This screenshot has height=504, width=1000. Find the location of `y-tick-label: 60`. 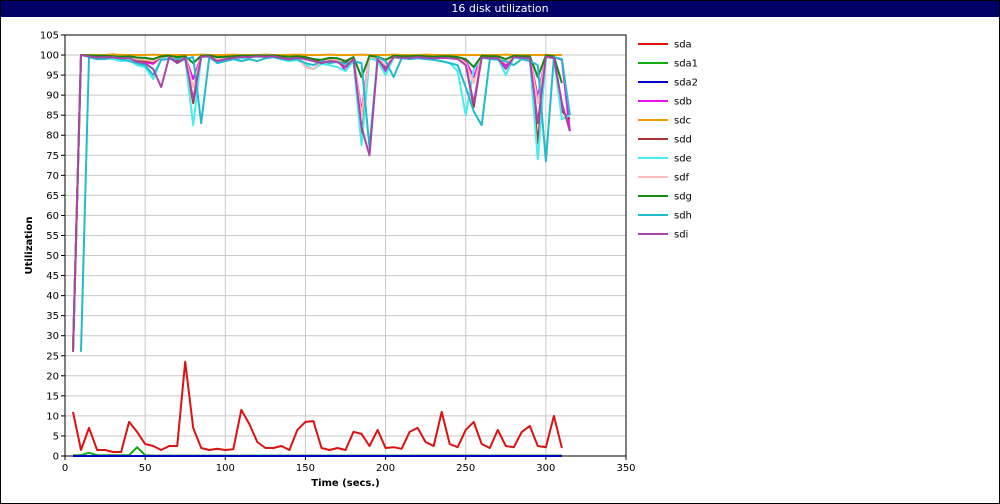

y-tick-label: 60 is located at coordinates (52, 216).